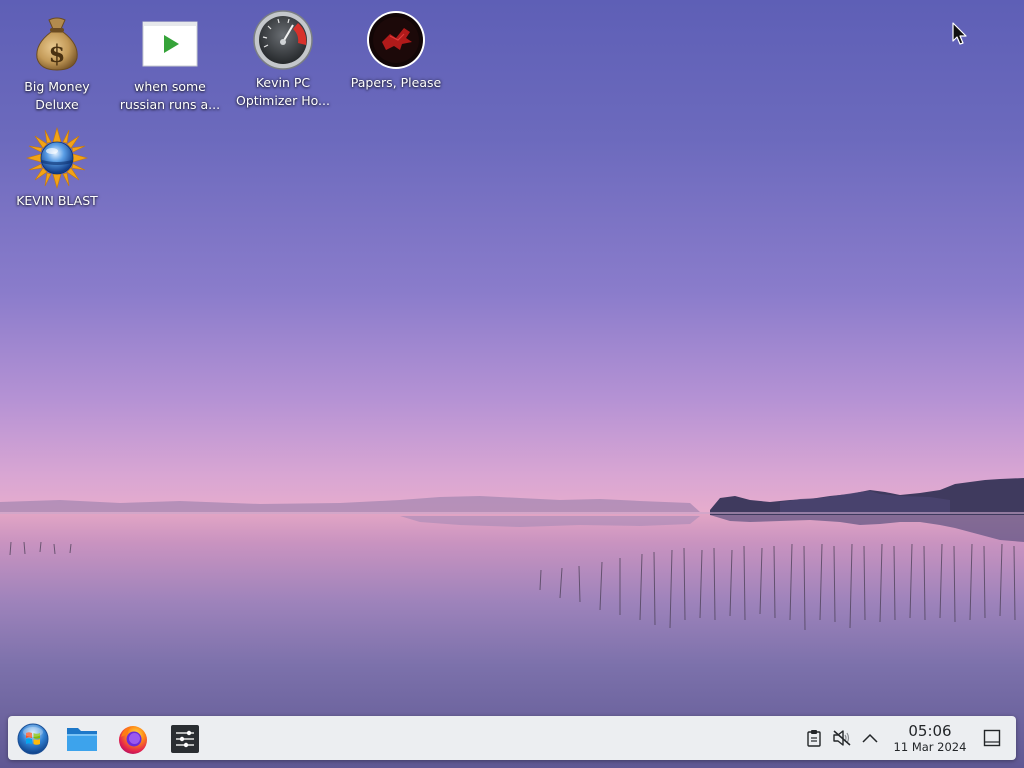 This screenshot has width=1024, height=768. Describe the element at coordinates (959, 33) in the screenshot. I see `mouse-cursor-icon` at that location.